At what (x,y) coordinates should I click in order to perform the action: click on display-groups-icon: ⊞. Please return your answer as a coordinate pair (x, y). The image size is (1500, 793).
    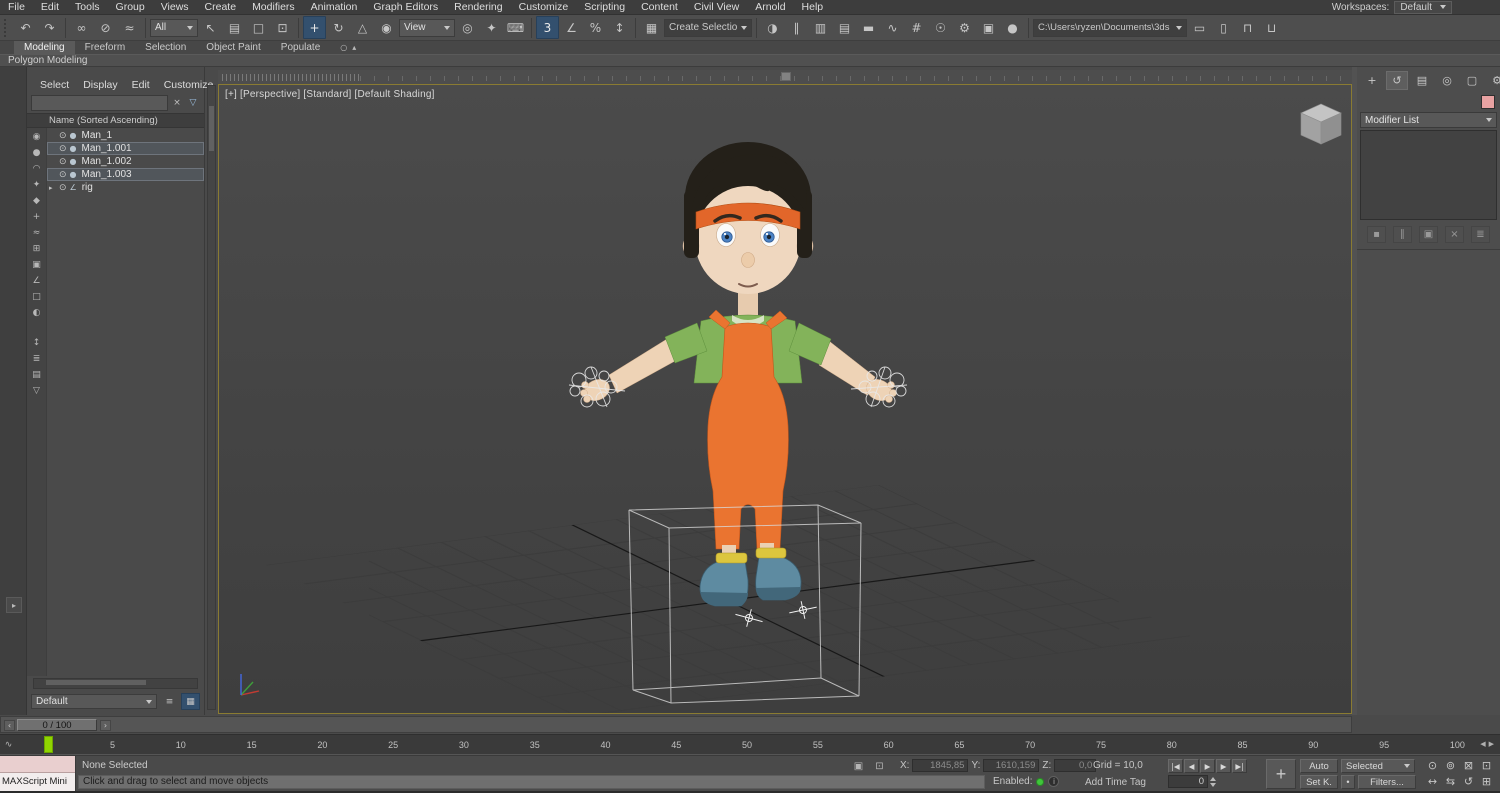
    Looking at the image, I should click on (37, 248).